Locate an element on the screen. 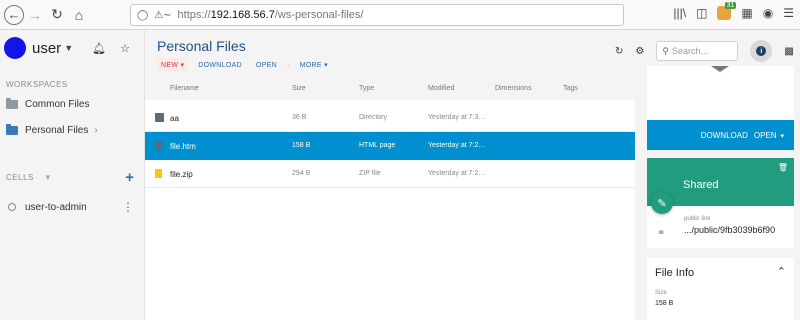  file-size: 36 B is located at coordinates (299, 117).